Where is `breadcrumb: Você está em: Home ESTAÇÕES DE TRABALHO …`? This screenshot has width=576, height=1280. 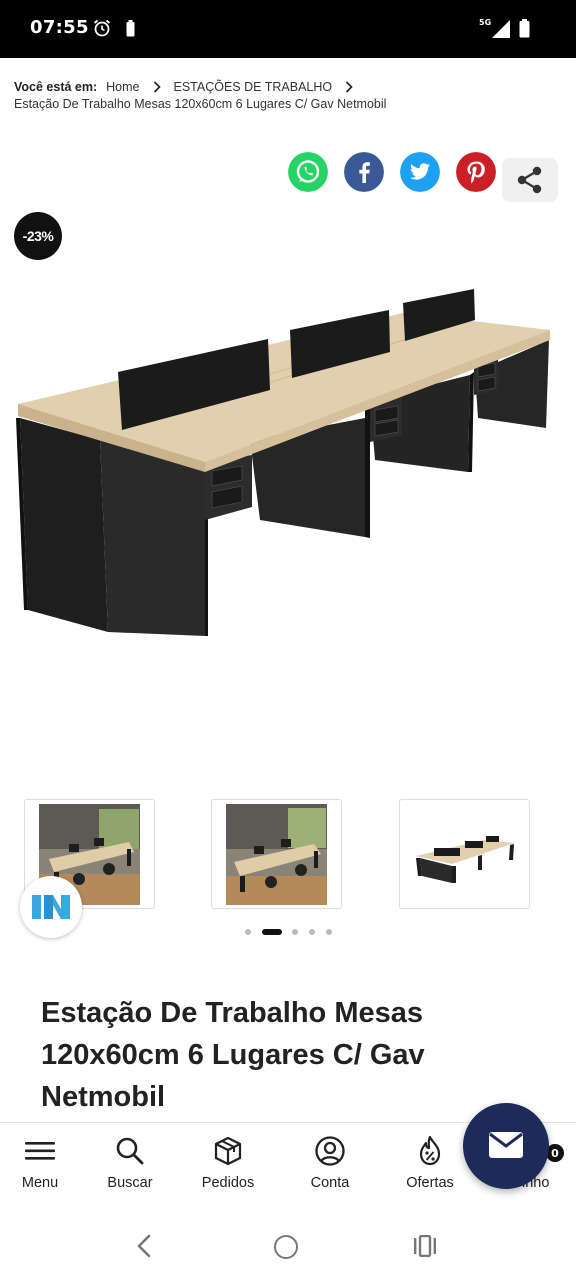
breadcrumb: Você está em: Home ESTAÇÕES DE TRABALHO … is located at coordinates (289, 95).